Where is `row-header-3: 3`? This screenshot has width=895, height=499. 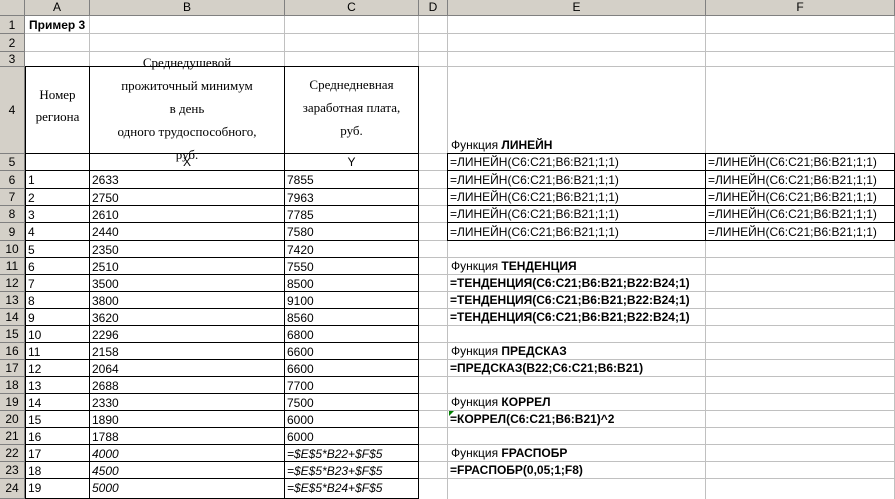 row-header-3: 3 is located at coordinates (12, 59).